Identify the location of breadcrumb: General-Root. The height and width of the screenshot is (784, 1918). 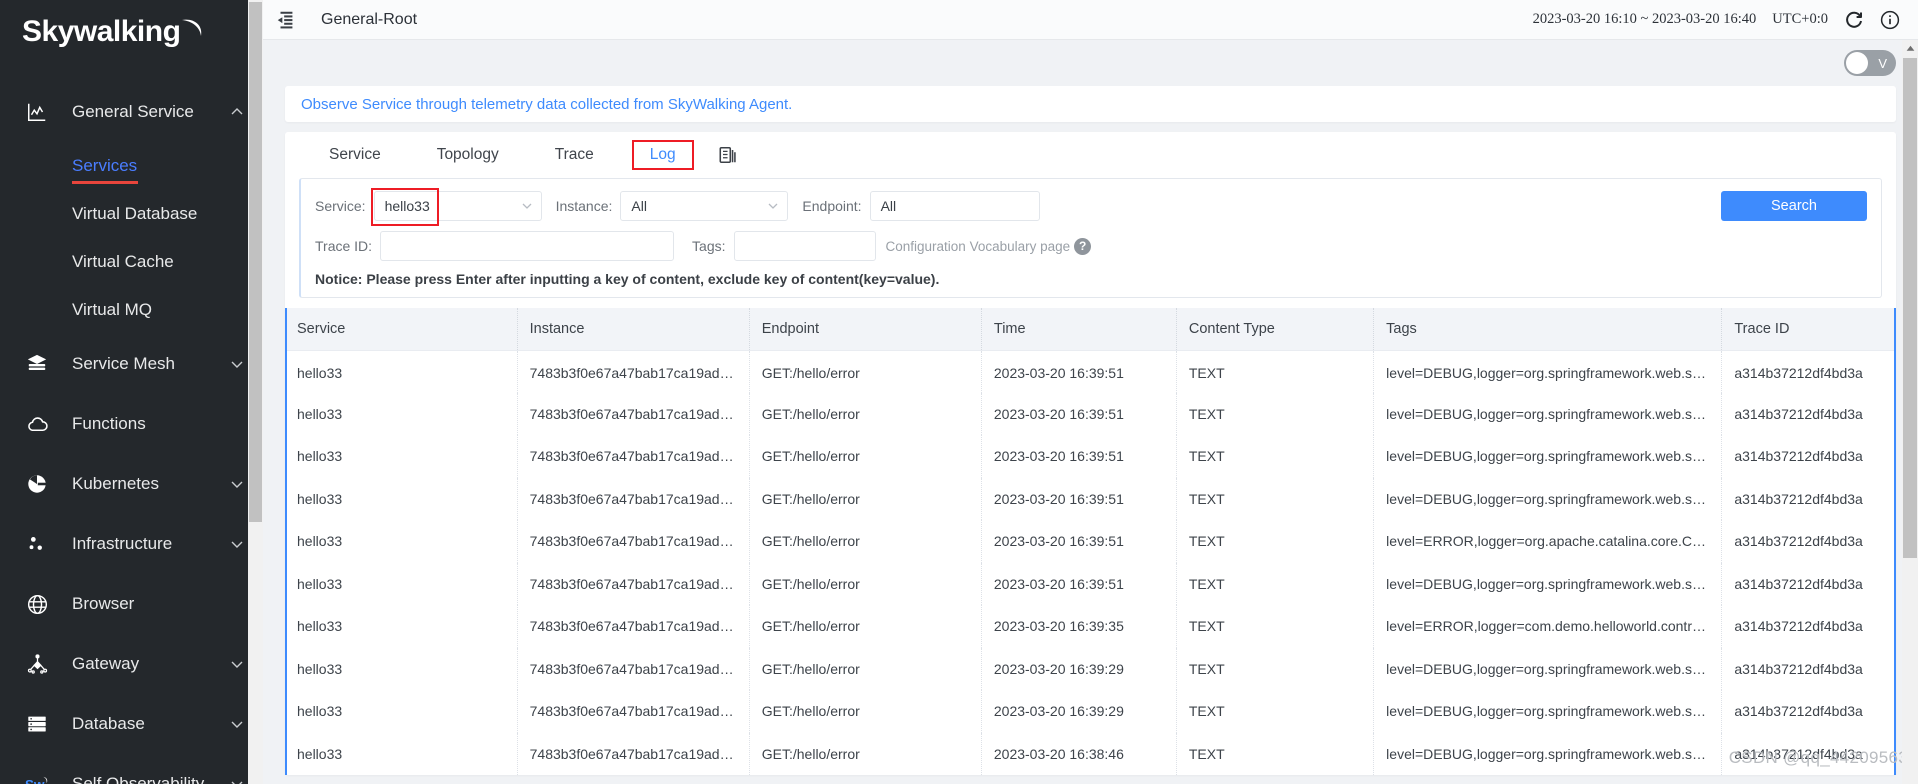
(369, 20).